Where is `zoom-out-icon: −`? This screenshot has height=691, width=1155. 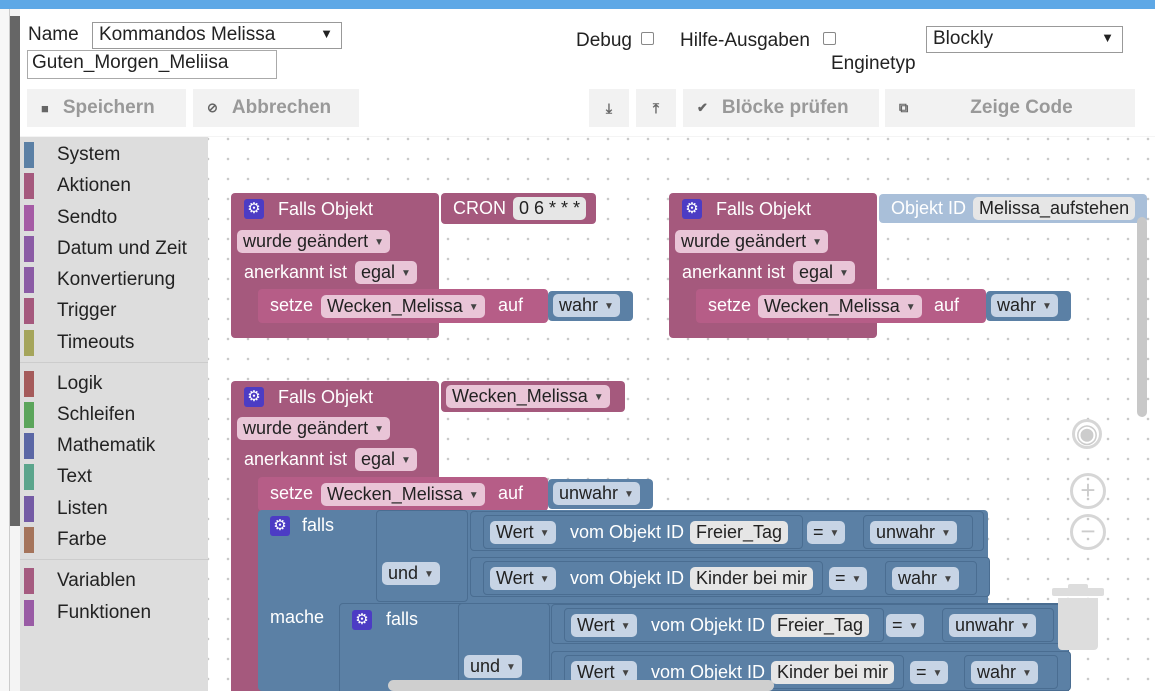
zoom-out-icon: − is located at coordinates (1088, 532).